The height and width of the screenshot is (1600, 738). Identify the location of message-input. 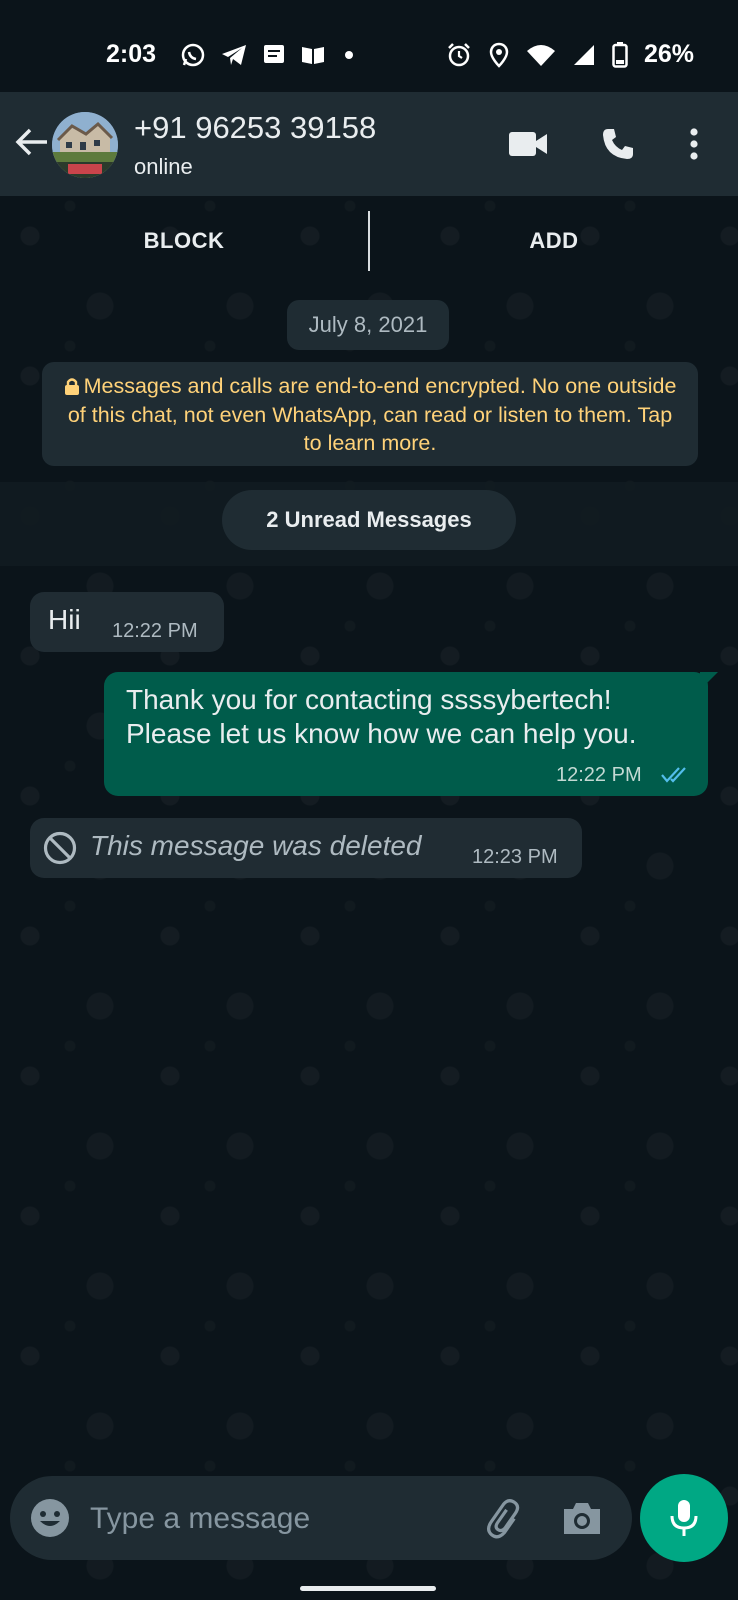
(280, 1519).